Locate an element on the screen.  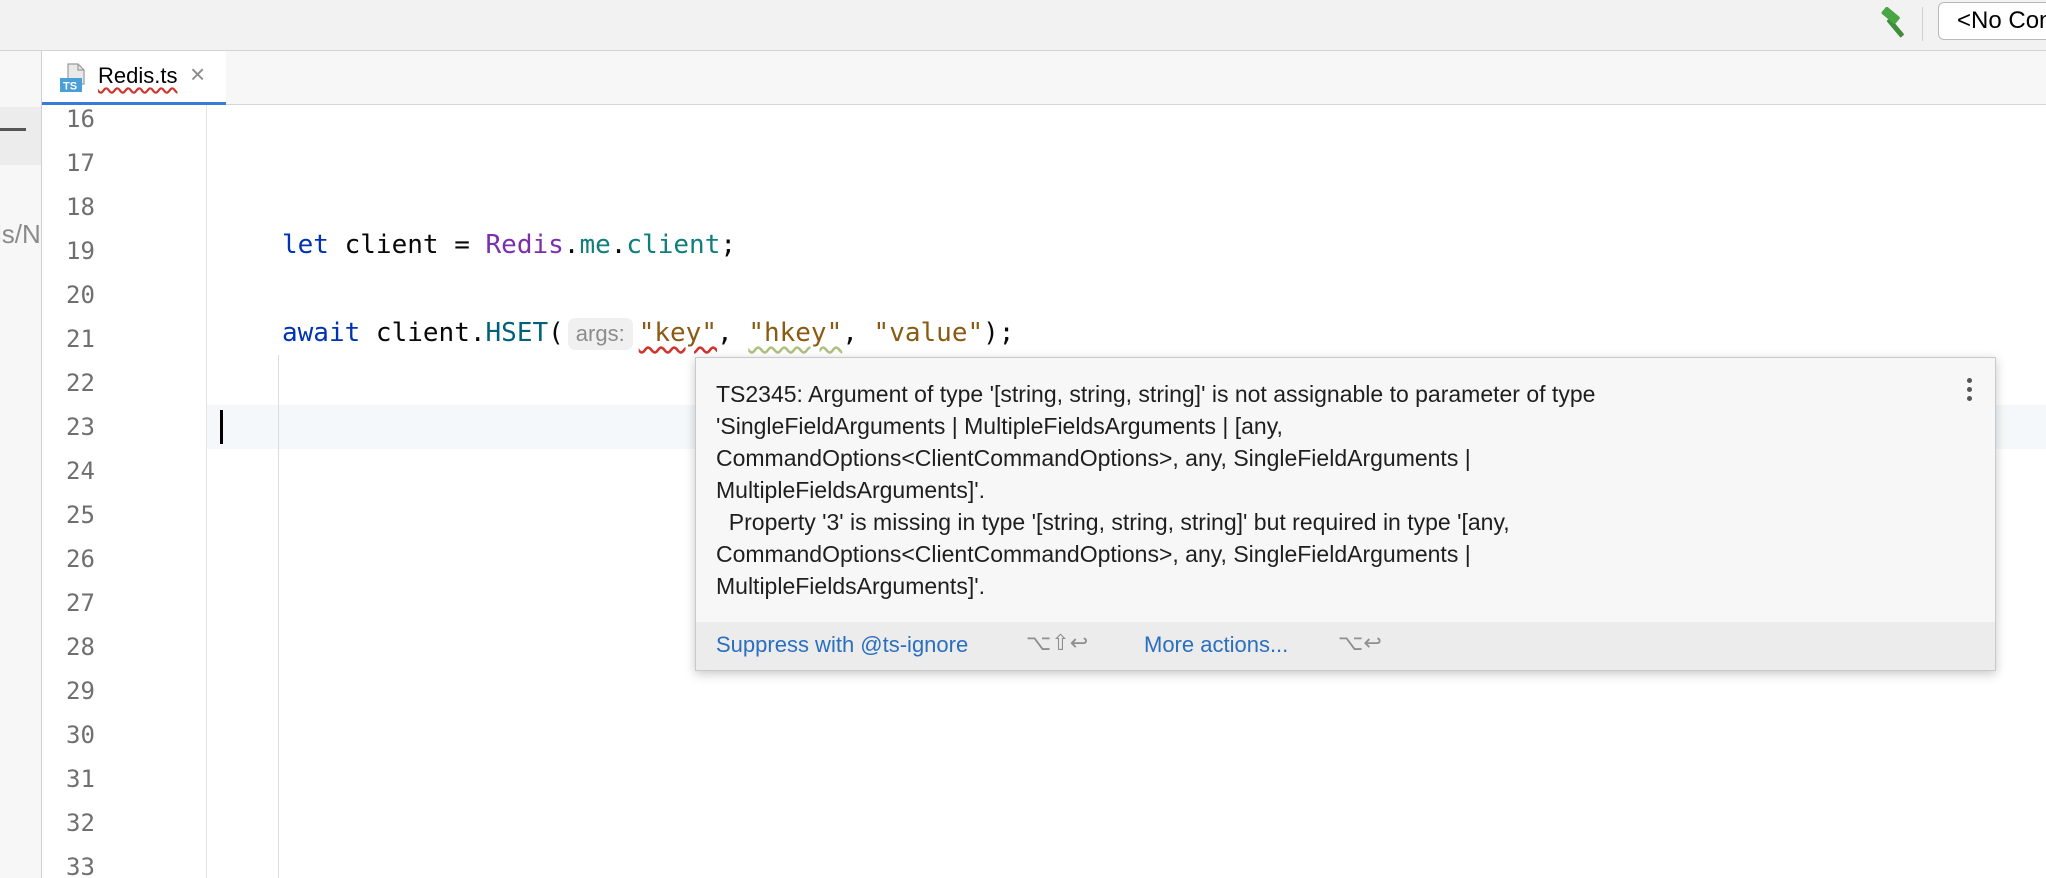
class-ref: Redis is located at coordinates (524, 245).